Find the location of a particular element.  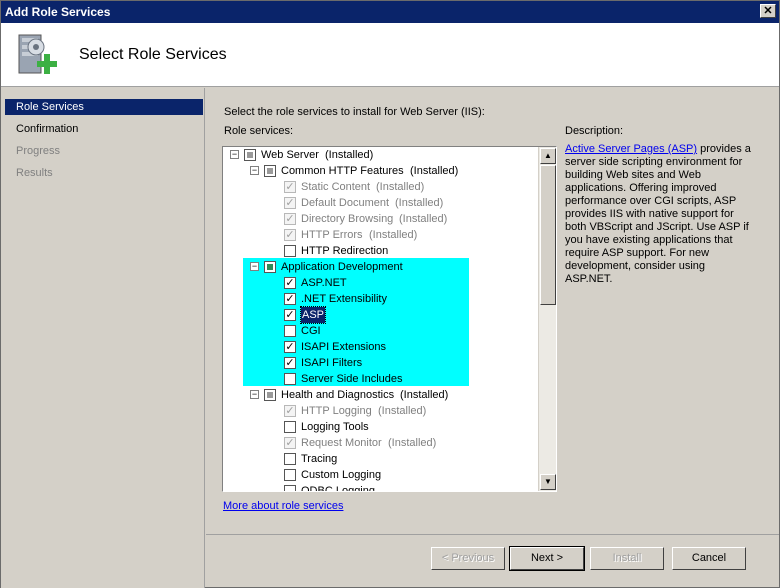

tree-item: ✓ HTTP Logging (Installed) is located at coordinates (378, 411).